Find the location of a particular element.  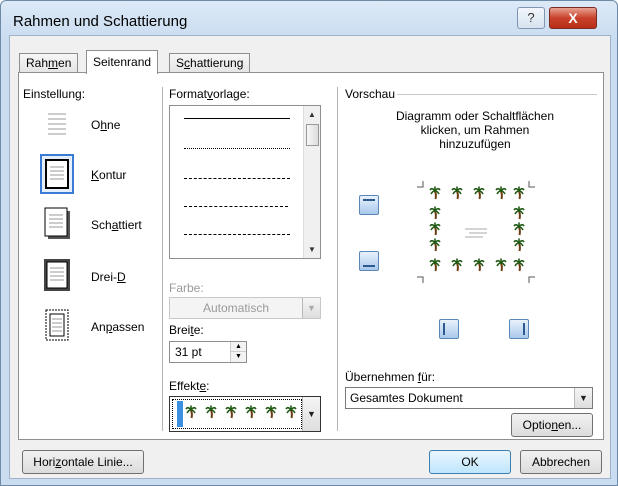

breite-label-text: e: is located at coordinates (198, 330).